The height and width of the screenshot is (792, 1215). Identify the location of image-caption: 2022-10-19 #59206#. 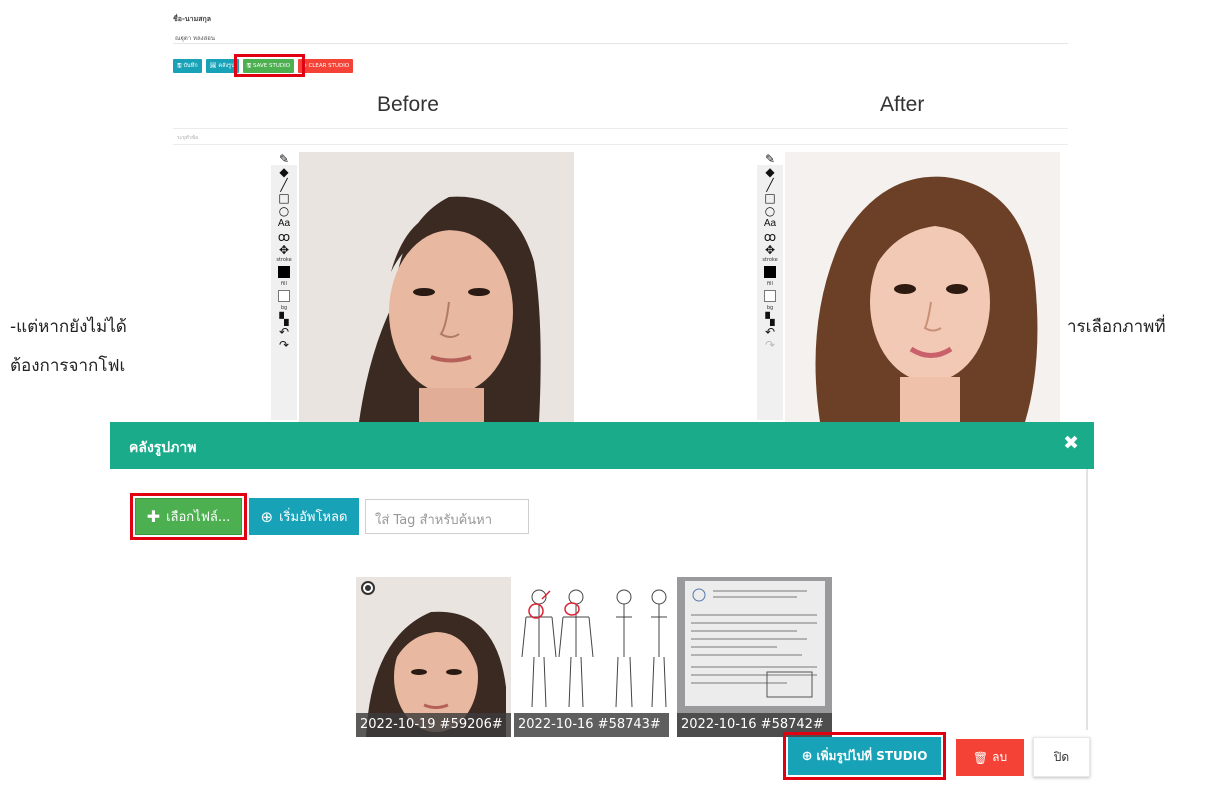
(433, 725).